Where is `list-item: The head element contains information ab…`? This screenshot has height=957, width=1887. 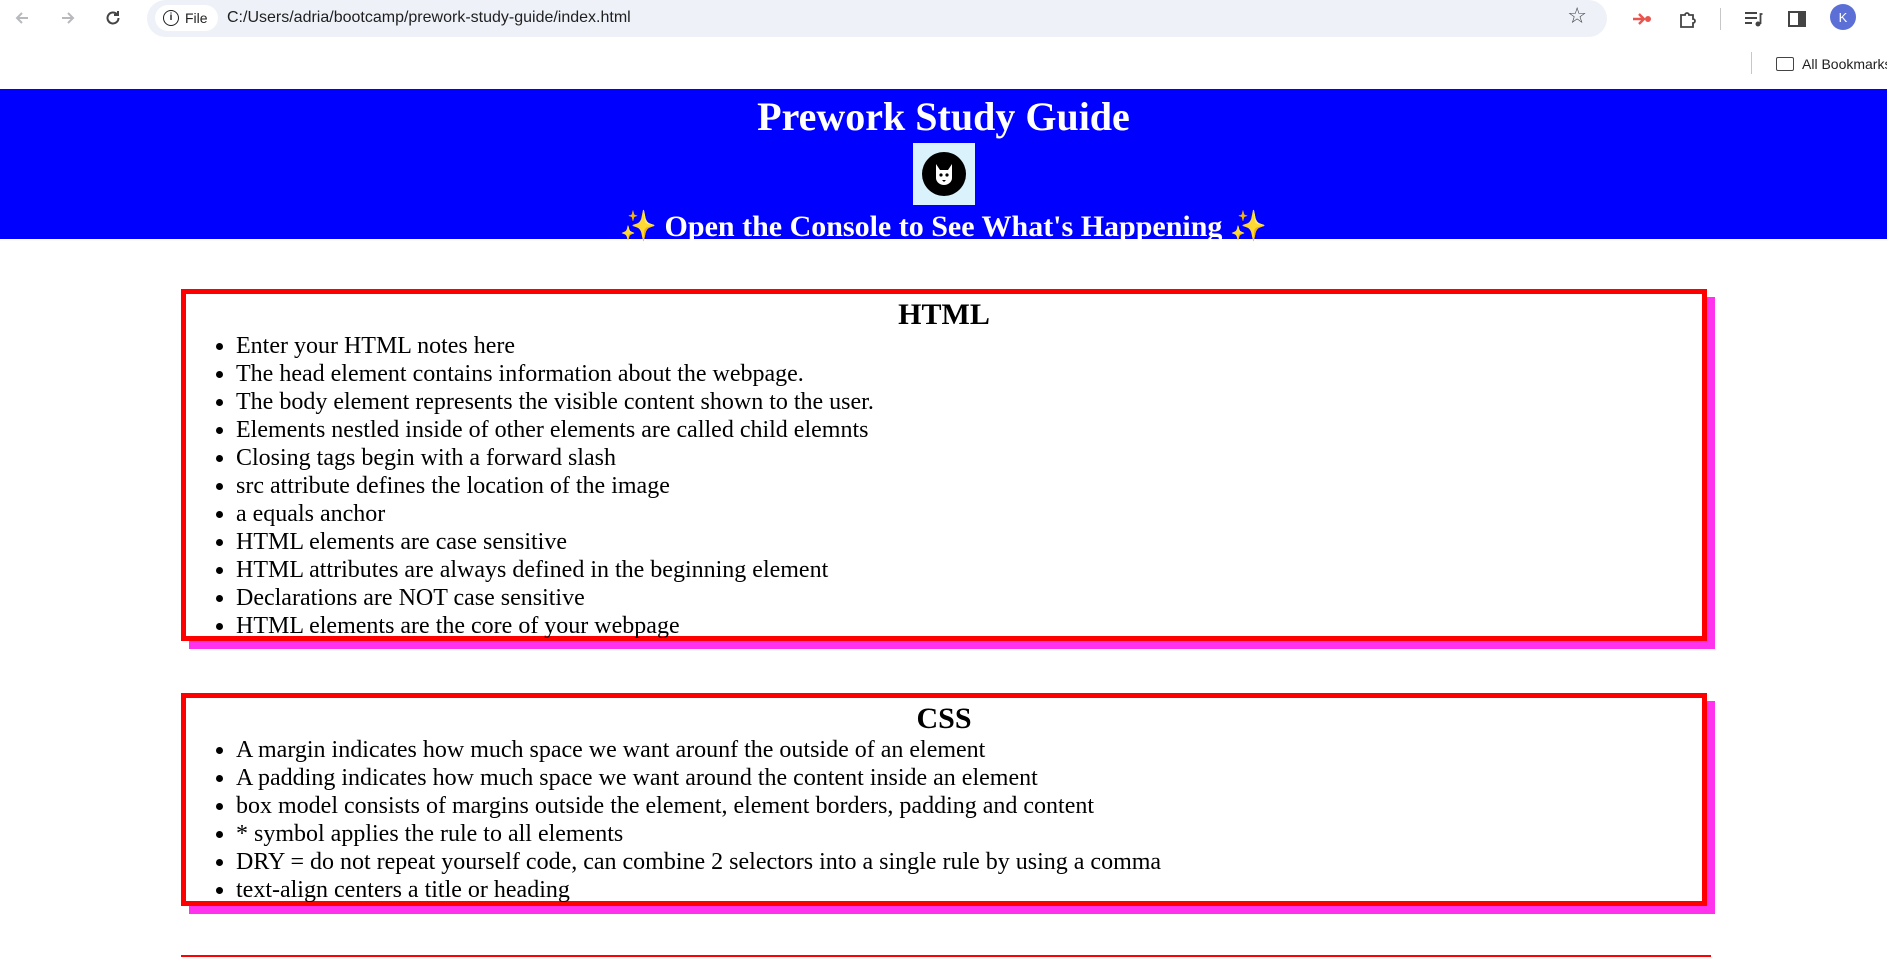 list-item: The head element contains information ab… is located at coordinates (969, 374).